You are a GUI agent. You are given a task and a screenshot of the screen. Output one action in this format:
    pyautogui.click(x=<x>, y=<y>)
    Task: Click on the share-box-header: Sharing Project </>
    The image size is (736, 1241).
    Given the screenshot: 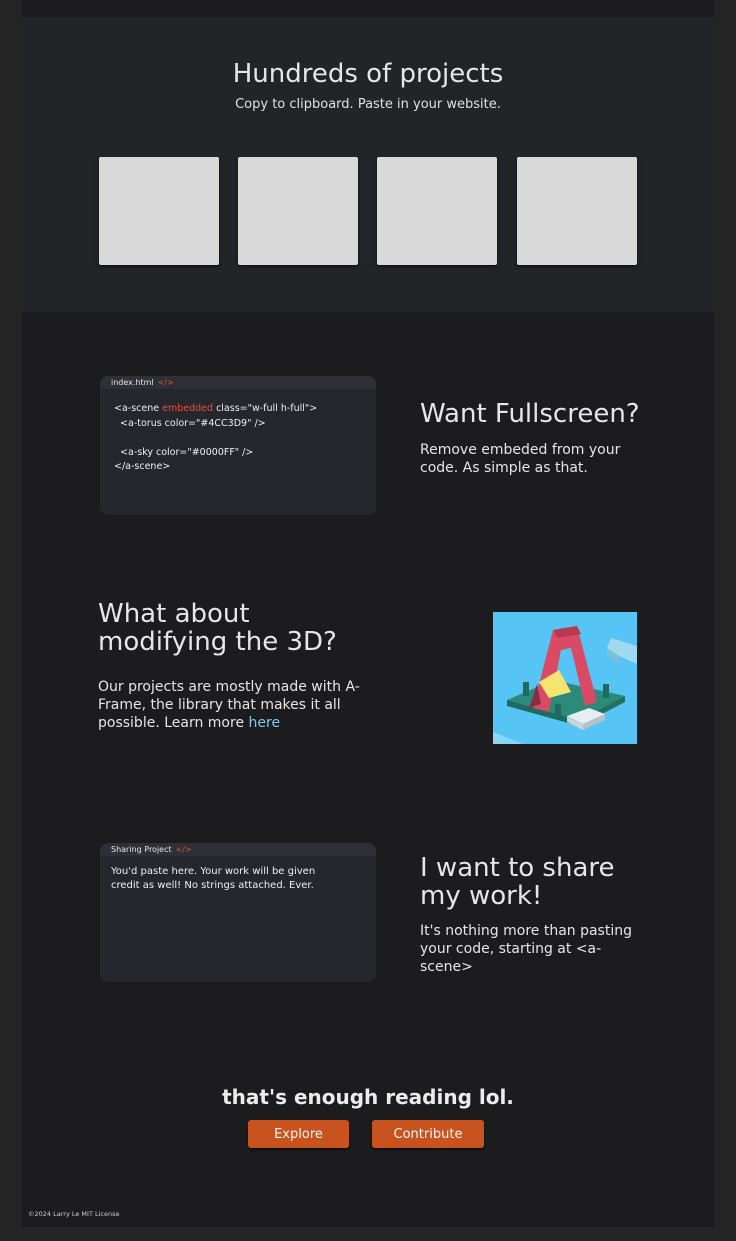 What is the action you would take?
    pyautogui.click(x=238, y=849)
    